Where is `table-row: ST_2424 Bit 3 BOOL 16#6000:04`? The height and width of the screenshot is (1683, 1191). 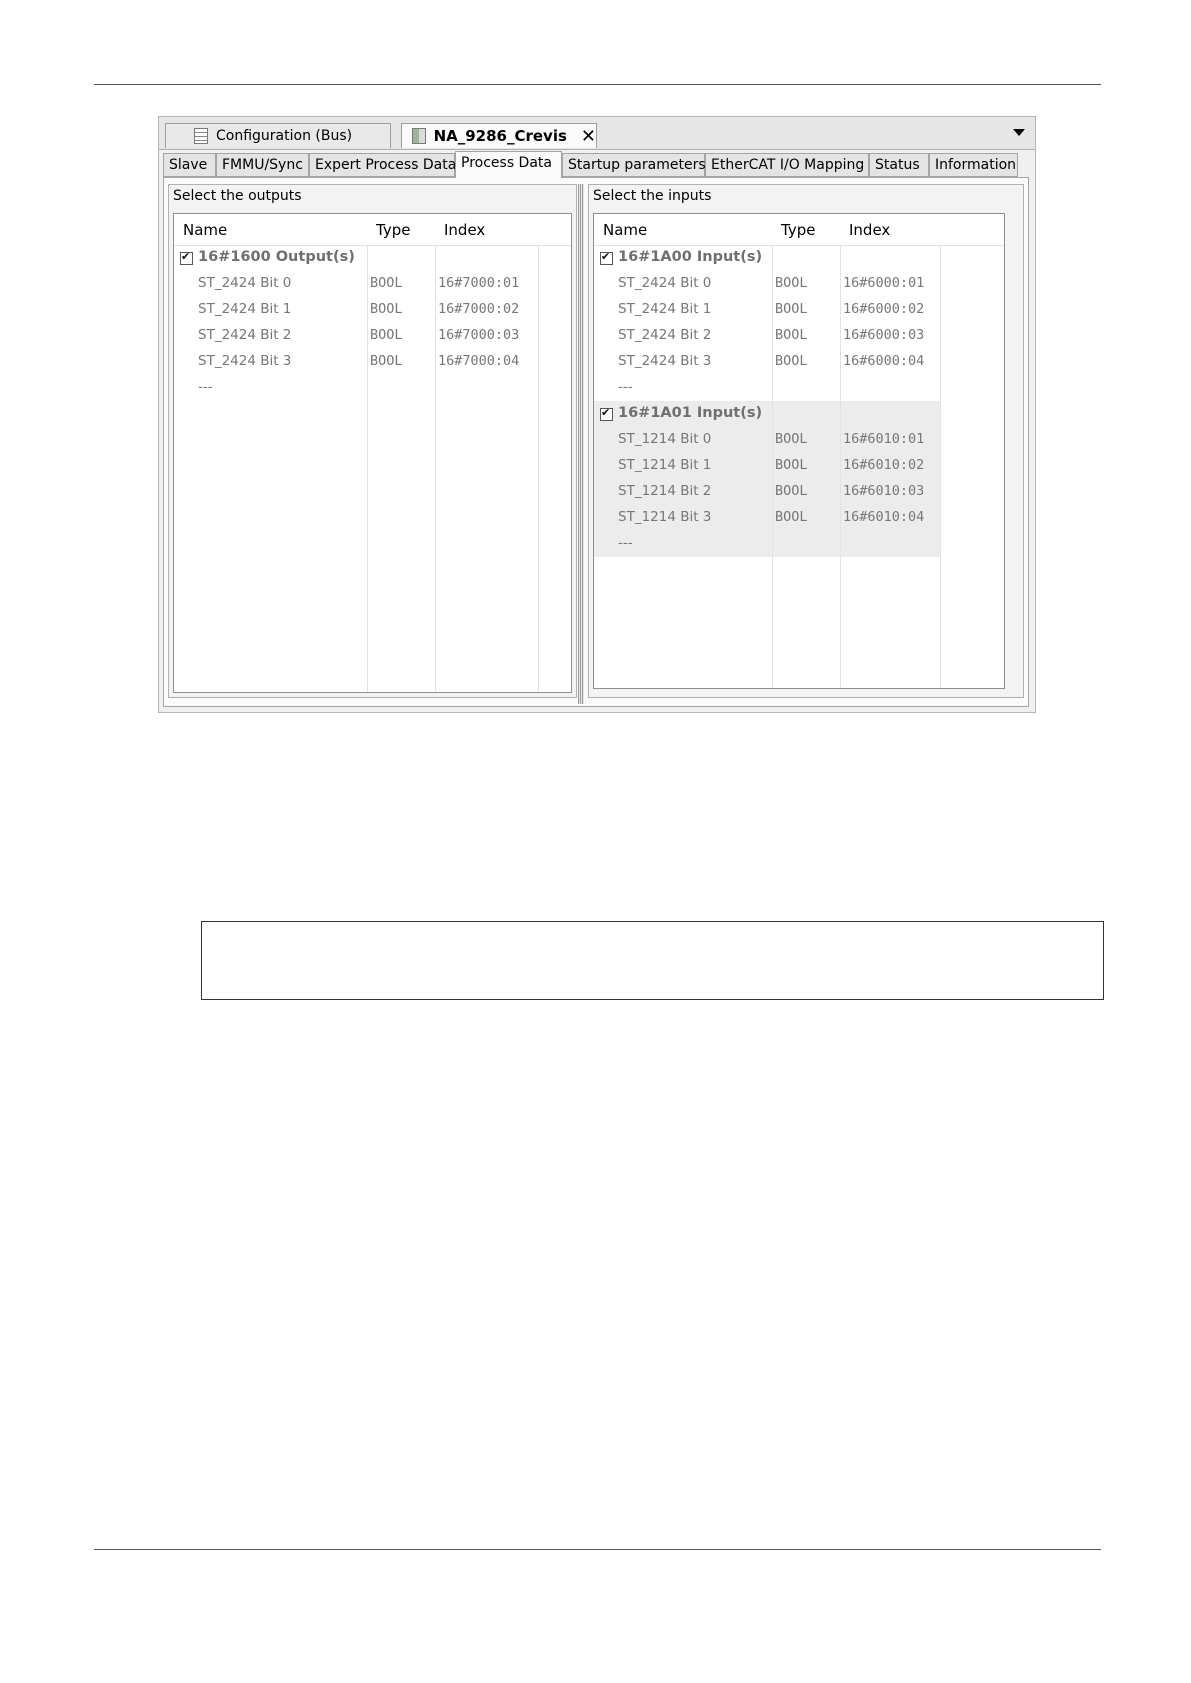
table-row: ST_2424 Bit 3 BOOL 16#6000:04 is located at coordinates (799, 362).